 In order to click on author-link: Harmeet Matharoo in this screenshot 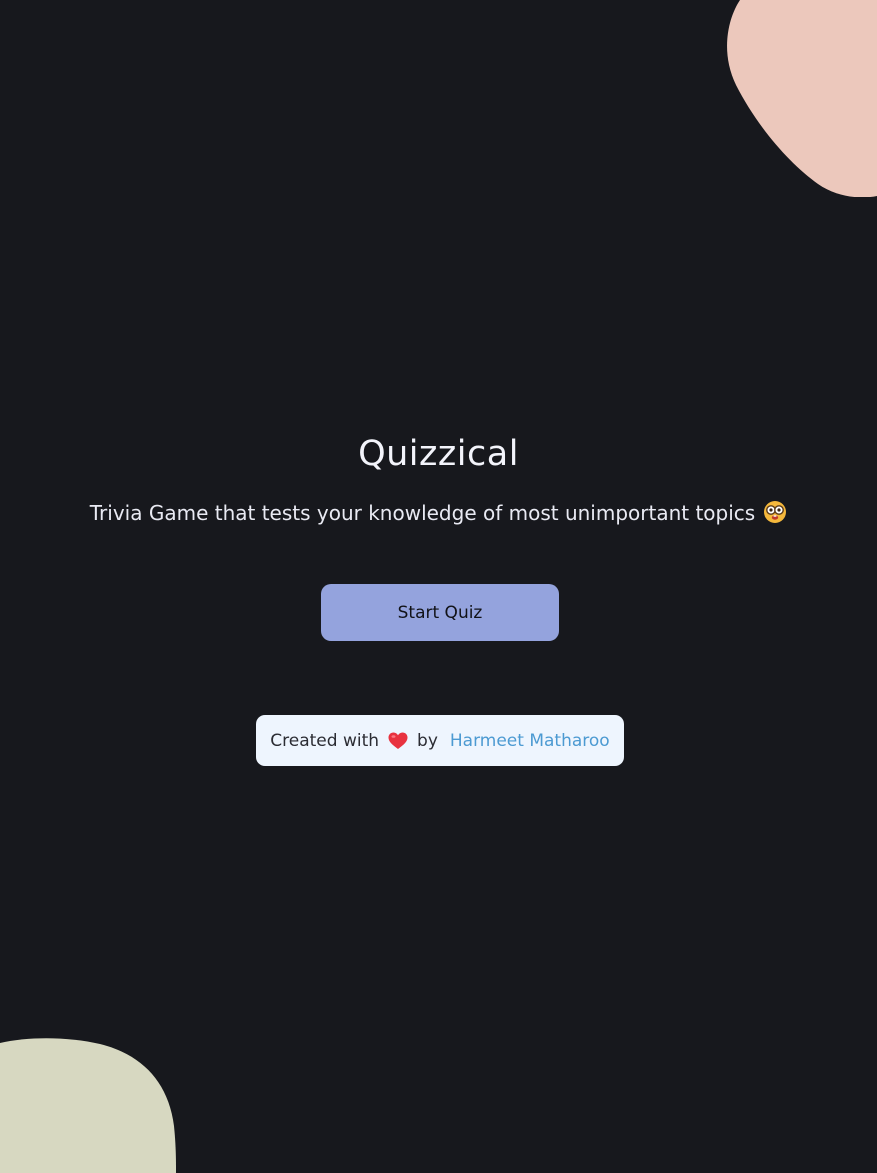, I will do `click(530, 741)`.